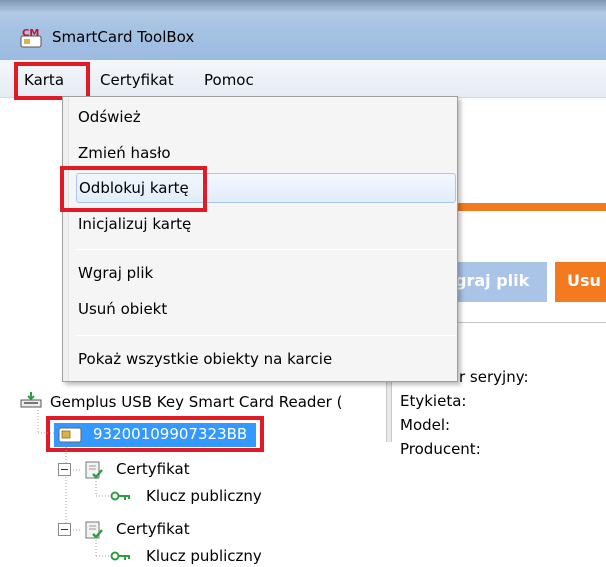  What do you see at coordinates (266, 118) in the screenshot?
I see `menu-item-refresh: Odśwież` at bounding box center [266, 118].